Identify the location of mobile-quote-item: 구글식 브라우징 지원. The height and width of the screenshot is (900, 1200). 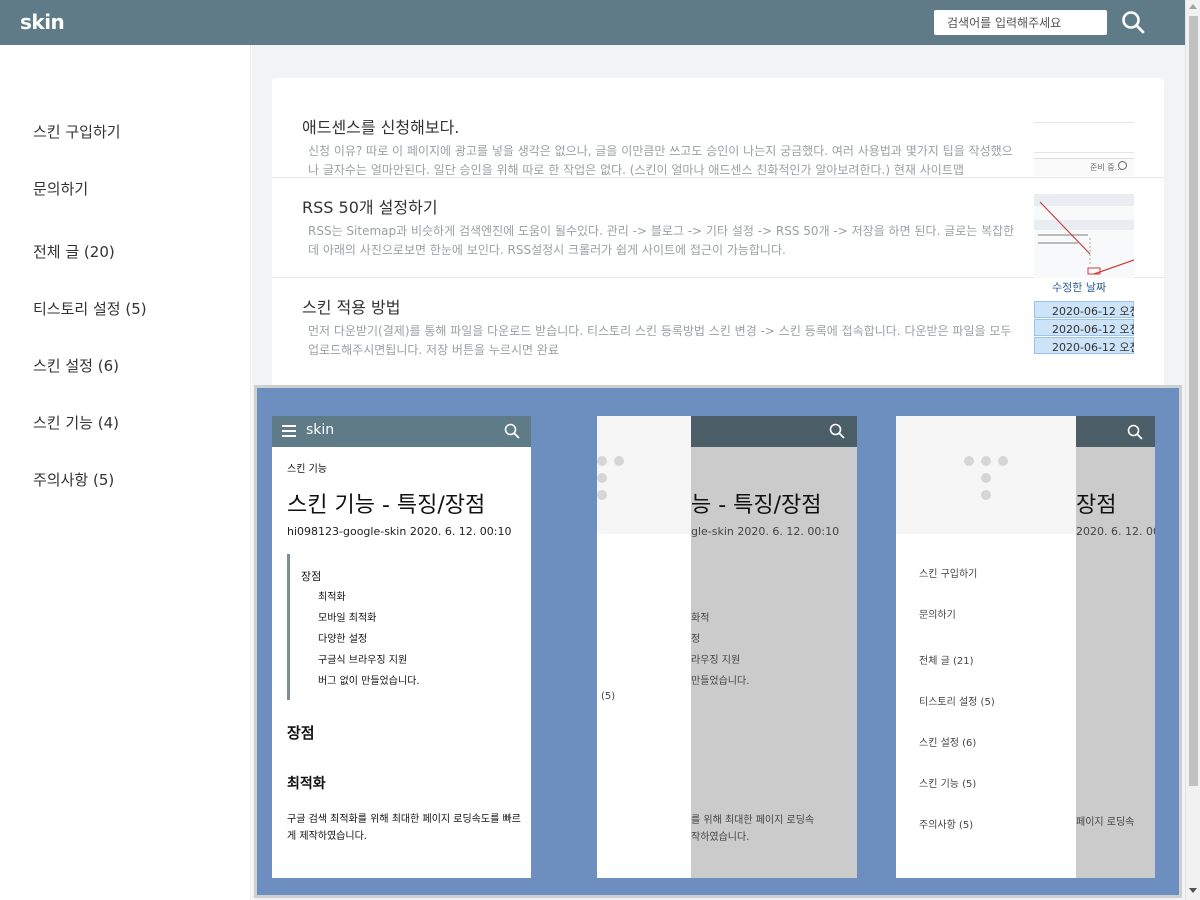
(363, 660).